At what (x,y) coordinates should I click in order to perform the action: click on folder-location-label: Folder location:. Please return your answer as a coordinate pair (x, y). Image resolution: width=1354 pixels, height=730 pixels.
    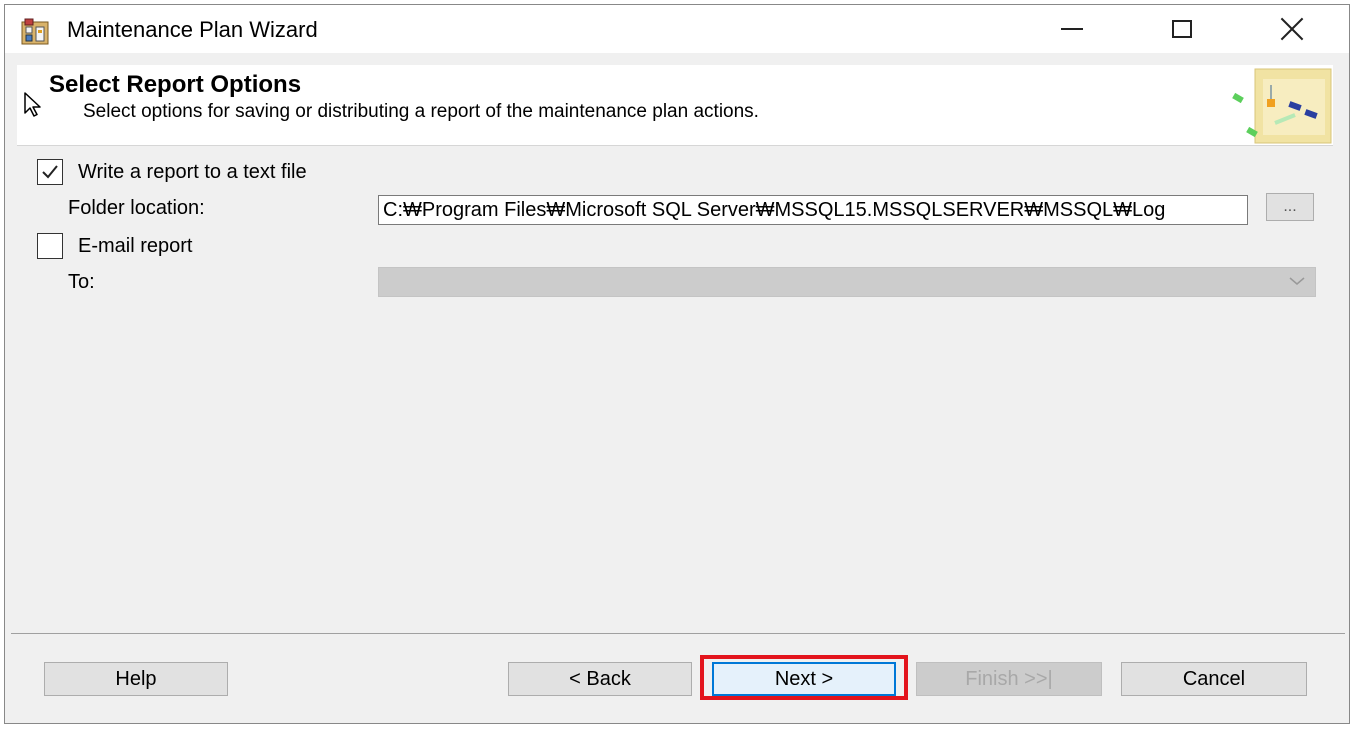
    Looking at the image, I should click on (136, 208).